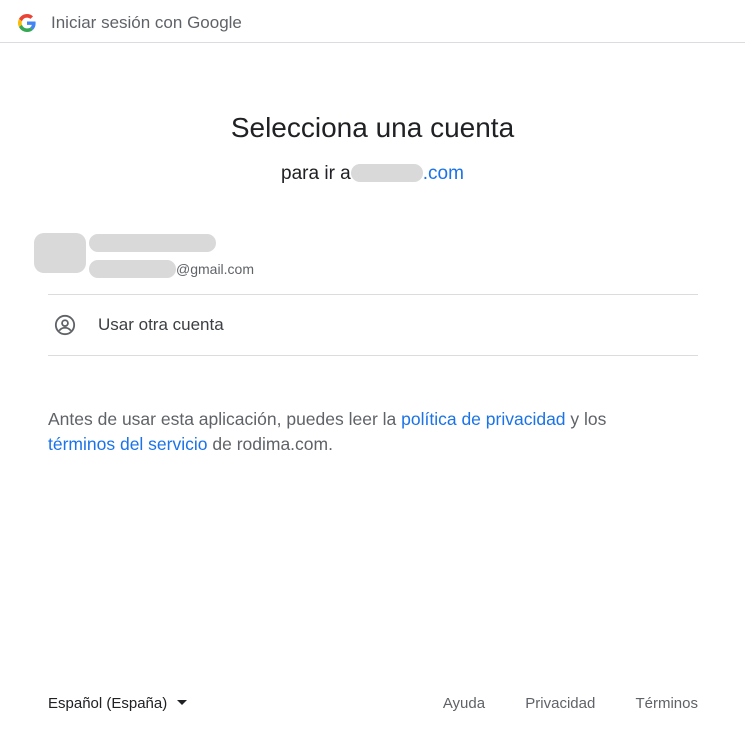 This screenshot has height=747, width=745. What do you see at coordinates (586, 419) in the screenshot?
I see `disclaimer-text: y los` at bounding box center [586, 419].